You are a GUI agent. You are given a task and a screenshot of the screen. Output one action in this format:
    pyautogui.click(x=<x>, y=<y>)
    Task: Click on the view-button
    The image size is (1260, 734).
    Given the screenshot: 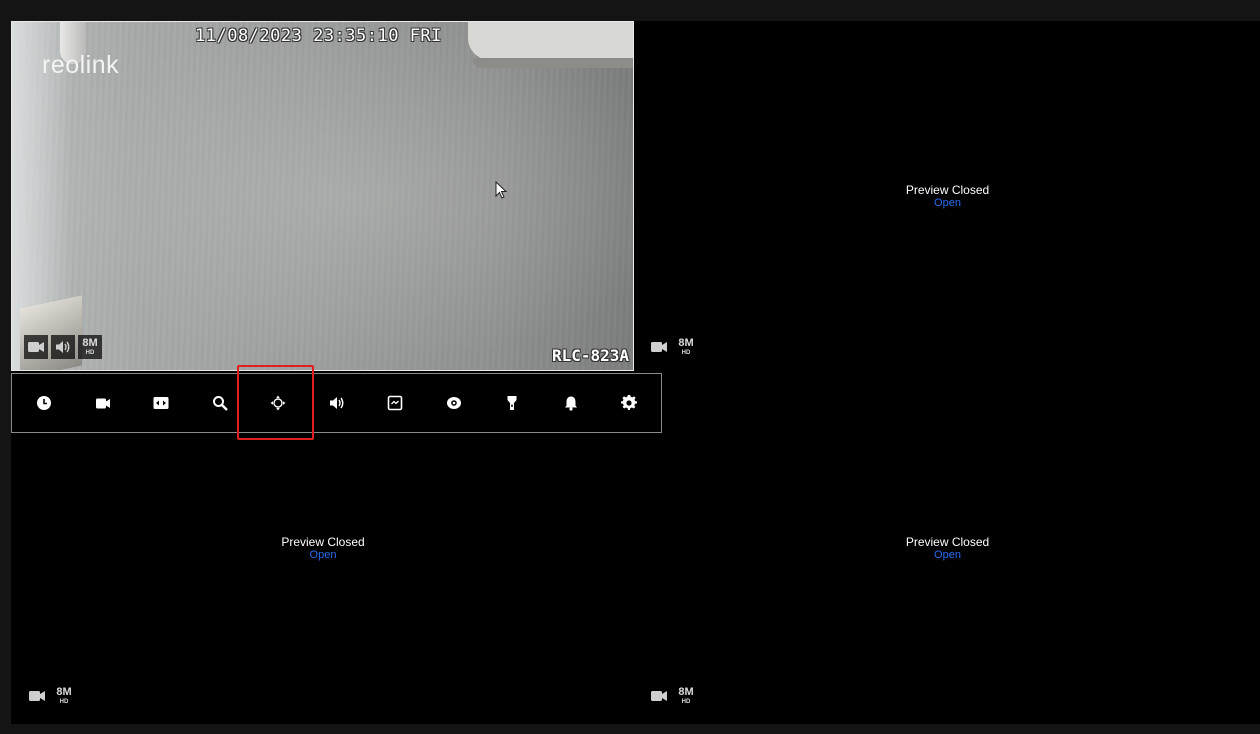 What is the action you would take?
    pyautogui.click(x=454, y=403)
    